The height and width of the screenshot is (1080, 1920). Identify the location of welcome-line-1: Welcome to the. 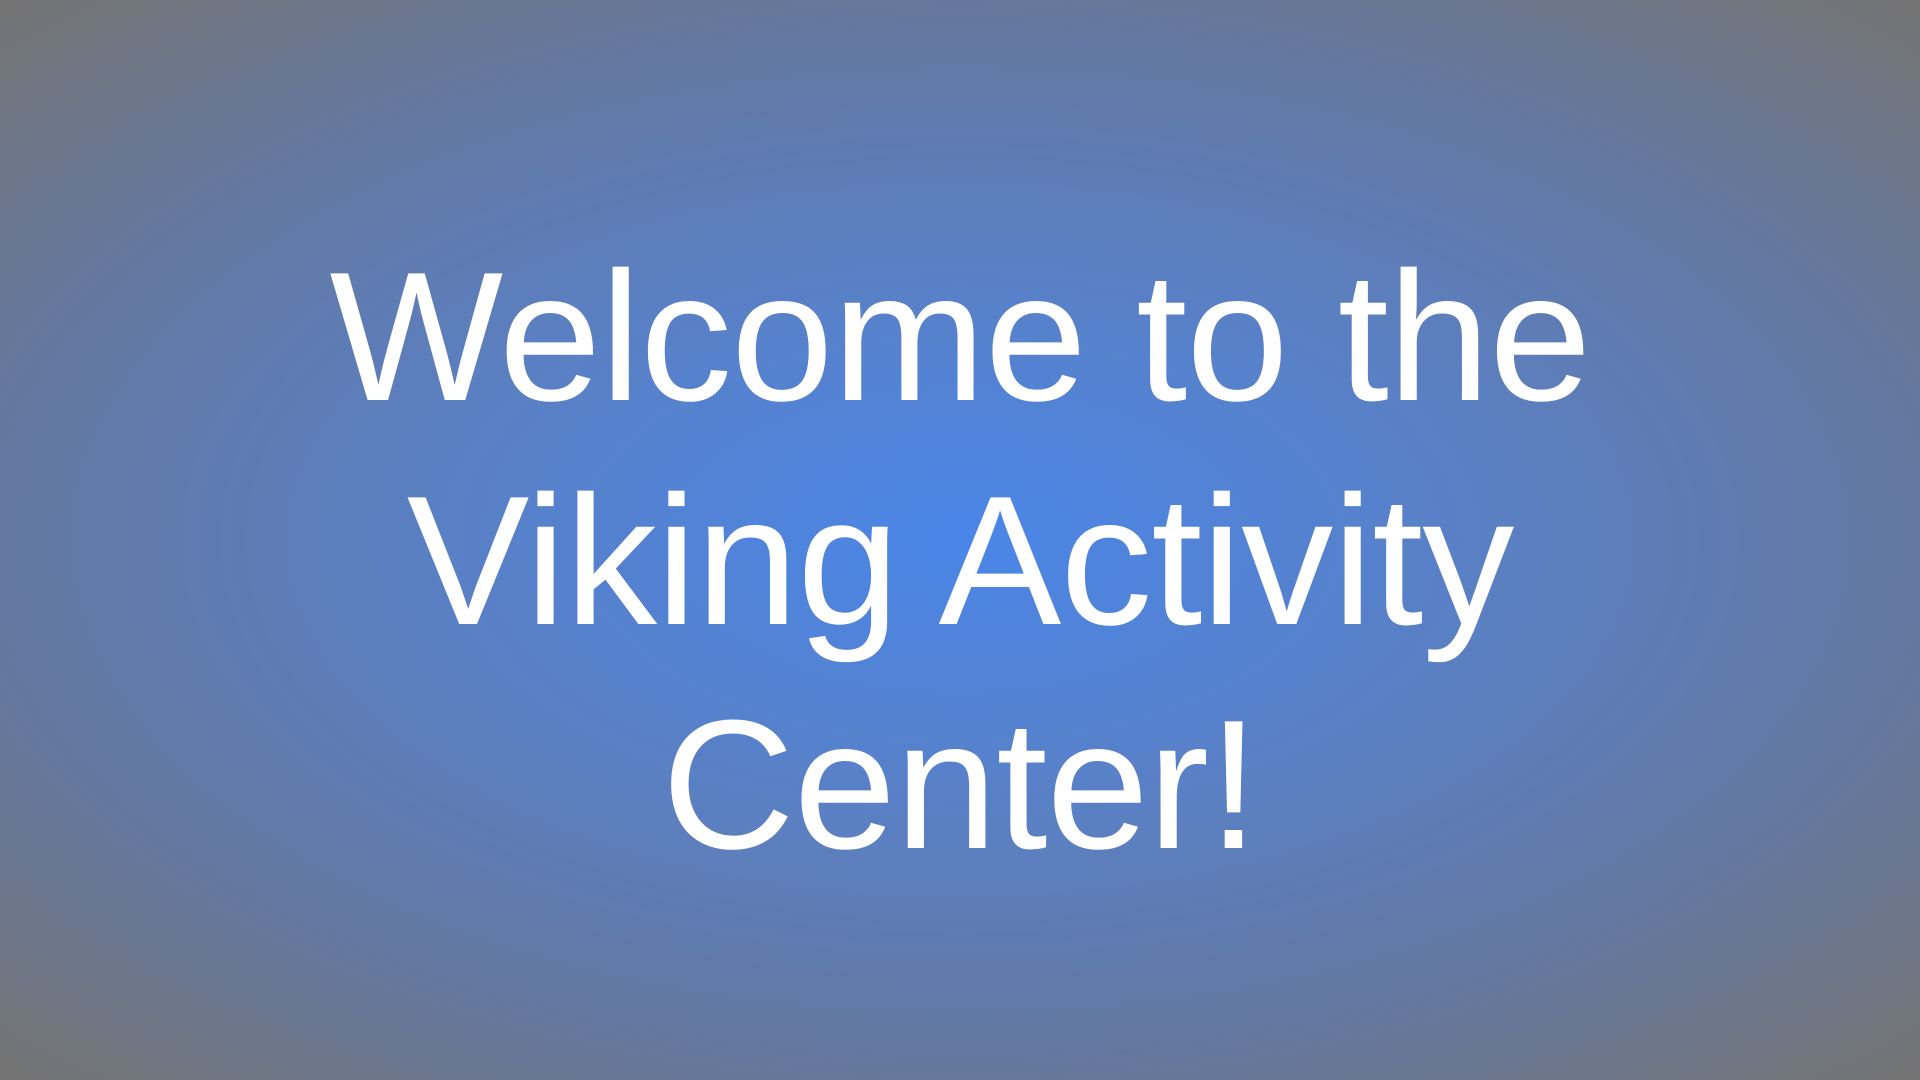
(960, 336).